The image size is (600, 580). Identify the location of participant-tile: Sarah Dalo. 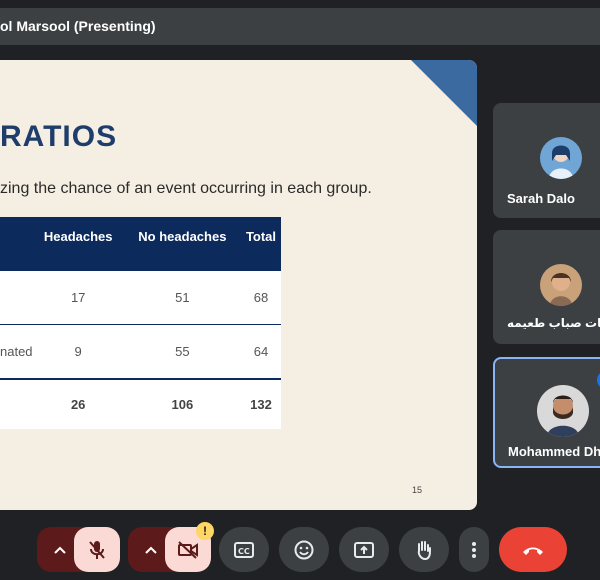
(546, 160).